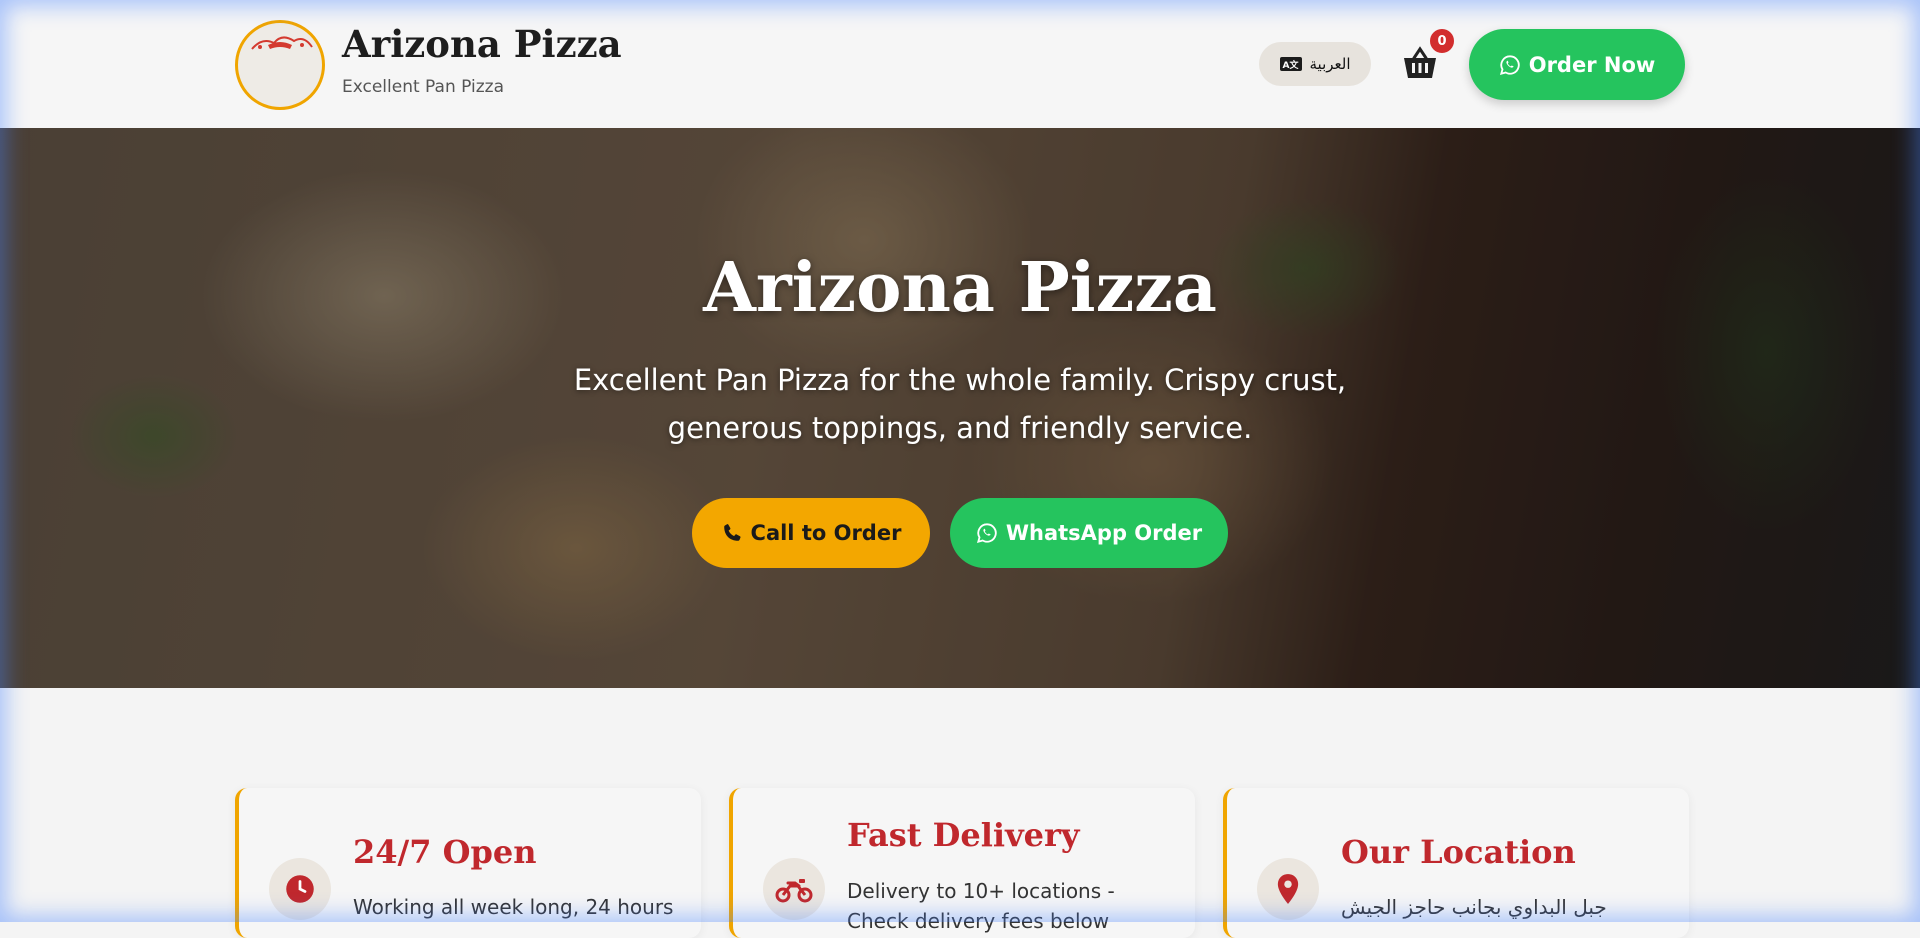 This screenshot has width=1920, height=938. What do you see at coordinates (1458, 852) in the screenshot?
I see `feature-title: Our Location` at bounding box center [1458, 852].